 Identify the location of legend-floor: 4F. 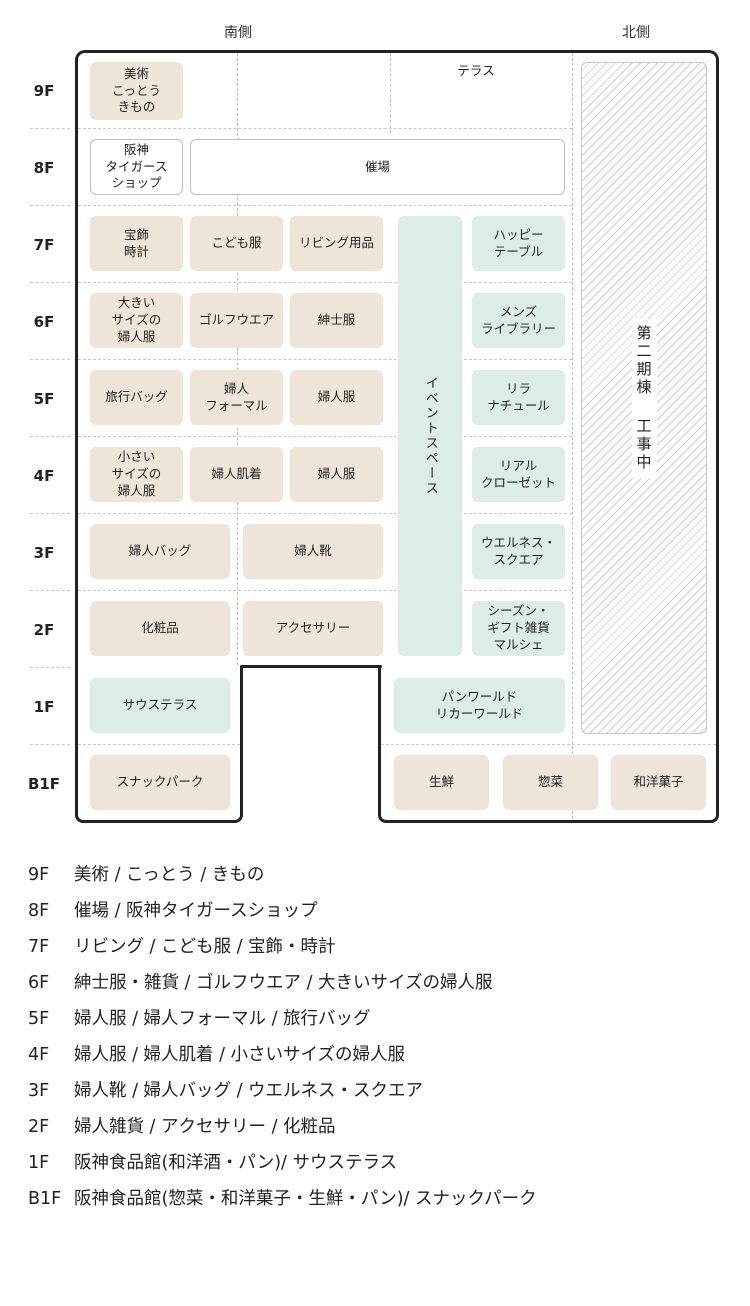
(39, 1055).